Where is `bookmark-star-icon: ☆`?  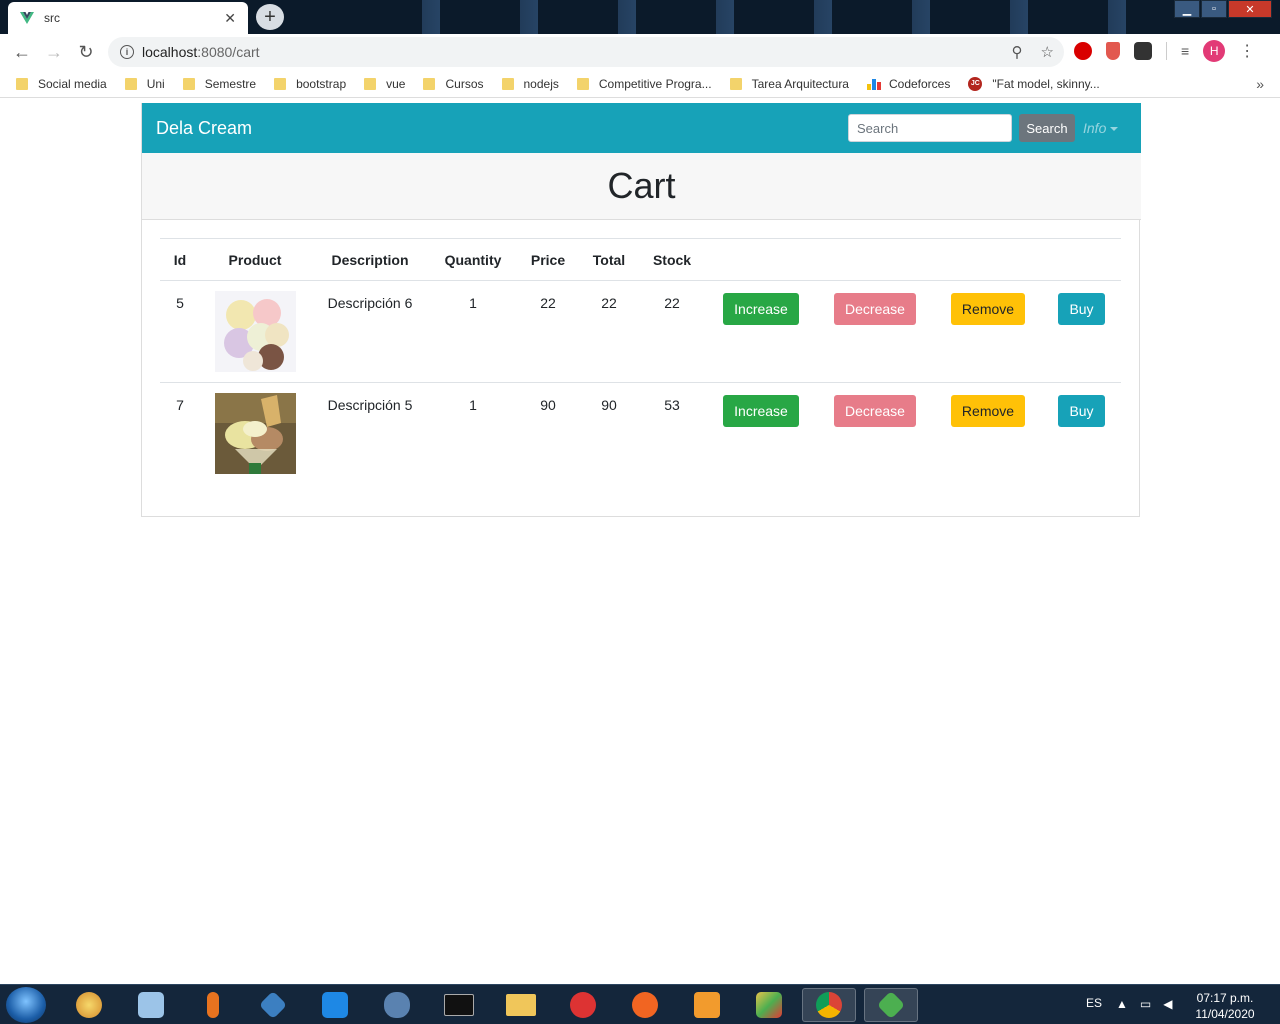
bookmark-star-icon: ☆ is located at coordinates (1047, 52).